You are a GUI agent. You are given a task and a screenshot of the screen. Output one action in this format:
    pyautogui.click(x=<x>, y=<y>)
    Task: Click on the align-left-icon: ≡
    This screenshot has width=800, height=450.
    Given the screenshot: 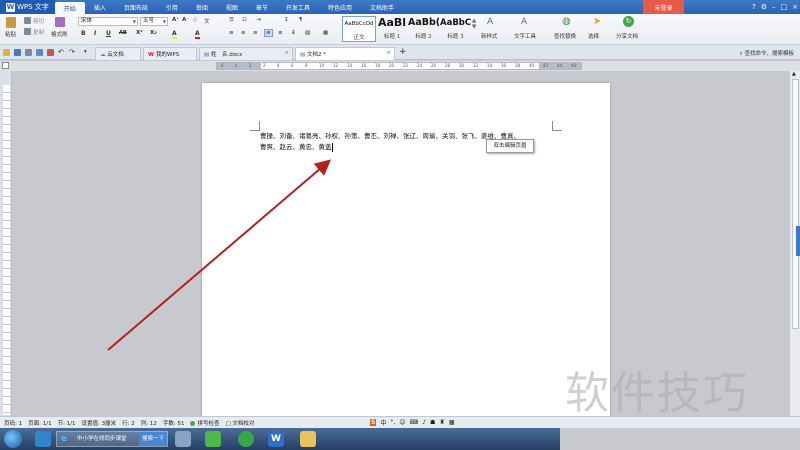 What is the action you would take?
    pyautogui.click(x=231, y=33)
    